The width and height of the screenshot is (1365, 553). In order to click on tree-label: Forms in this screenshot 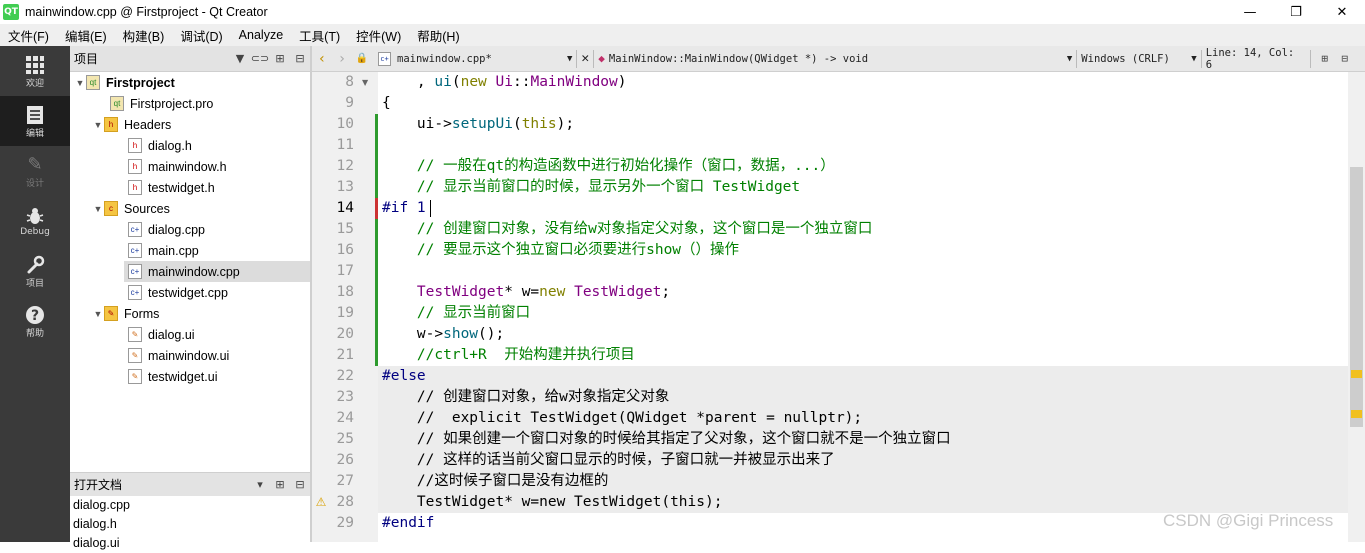, I will do `click(142, 313)`.